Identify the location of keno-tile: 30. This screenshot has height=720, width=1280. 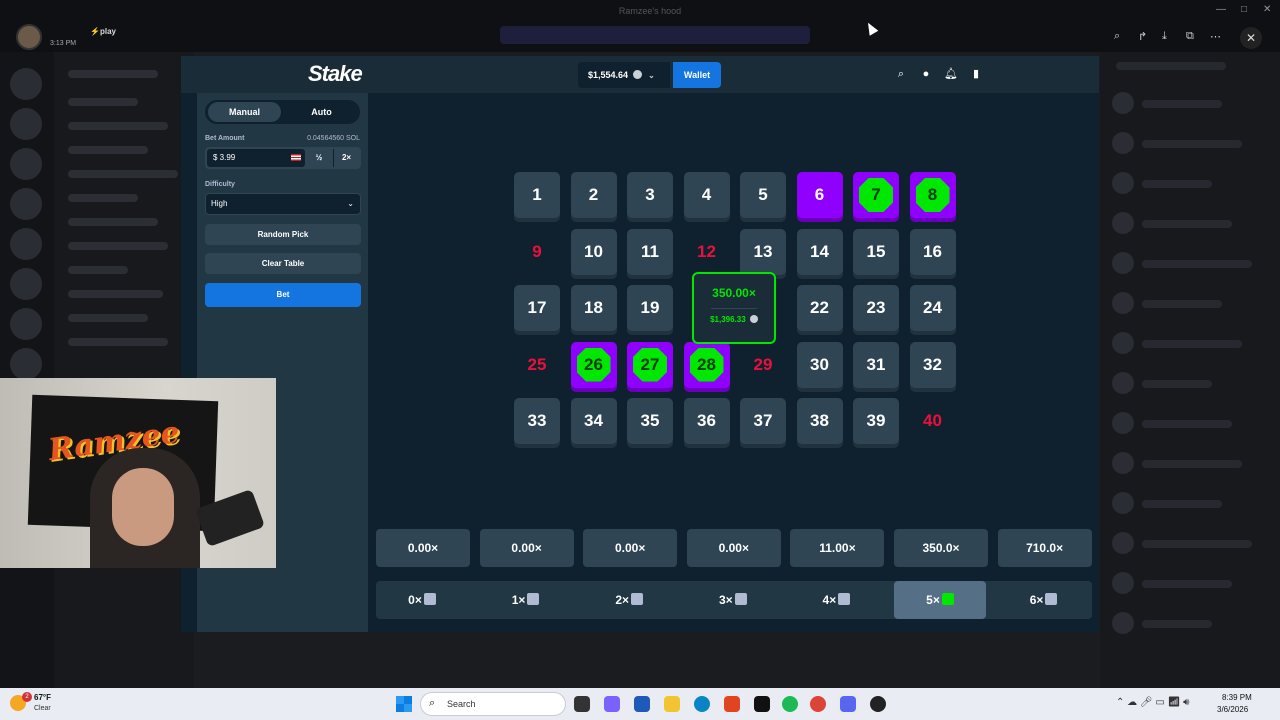
(819, 364).